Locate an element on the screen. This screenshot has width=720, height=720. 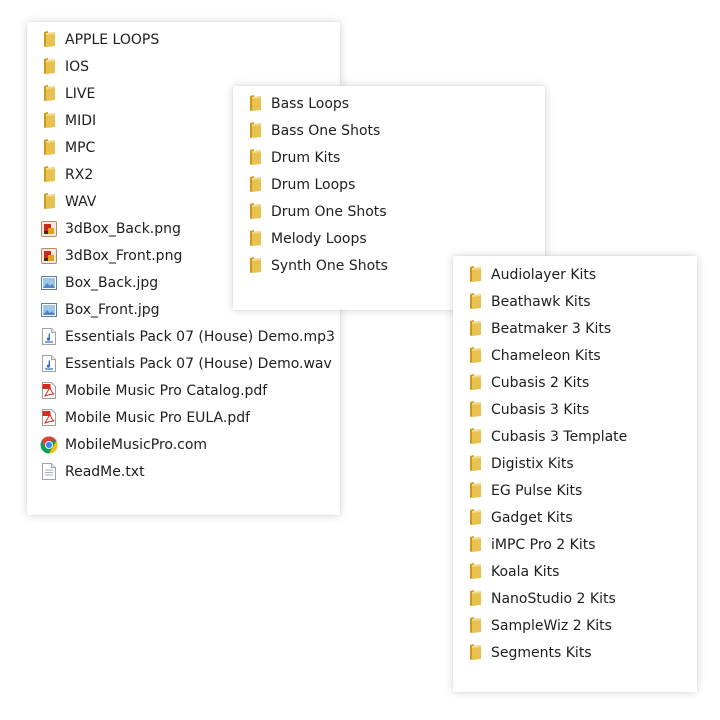
list-item-chameleon-kits: Chameleon Kits is located at coordinates (575, 355).